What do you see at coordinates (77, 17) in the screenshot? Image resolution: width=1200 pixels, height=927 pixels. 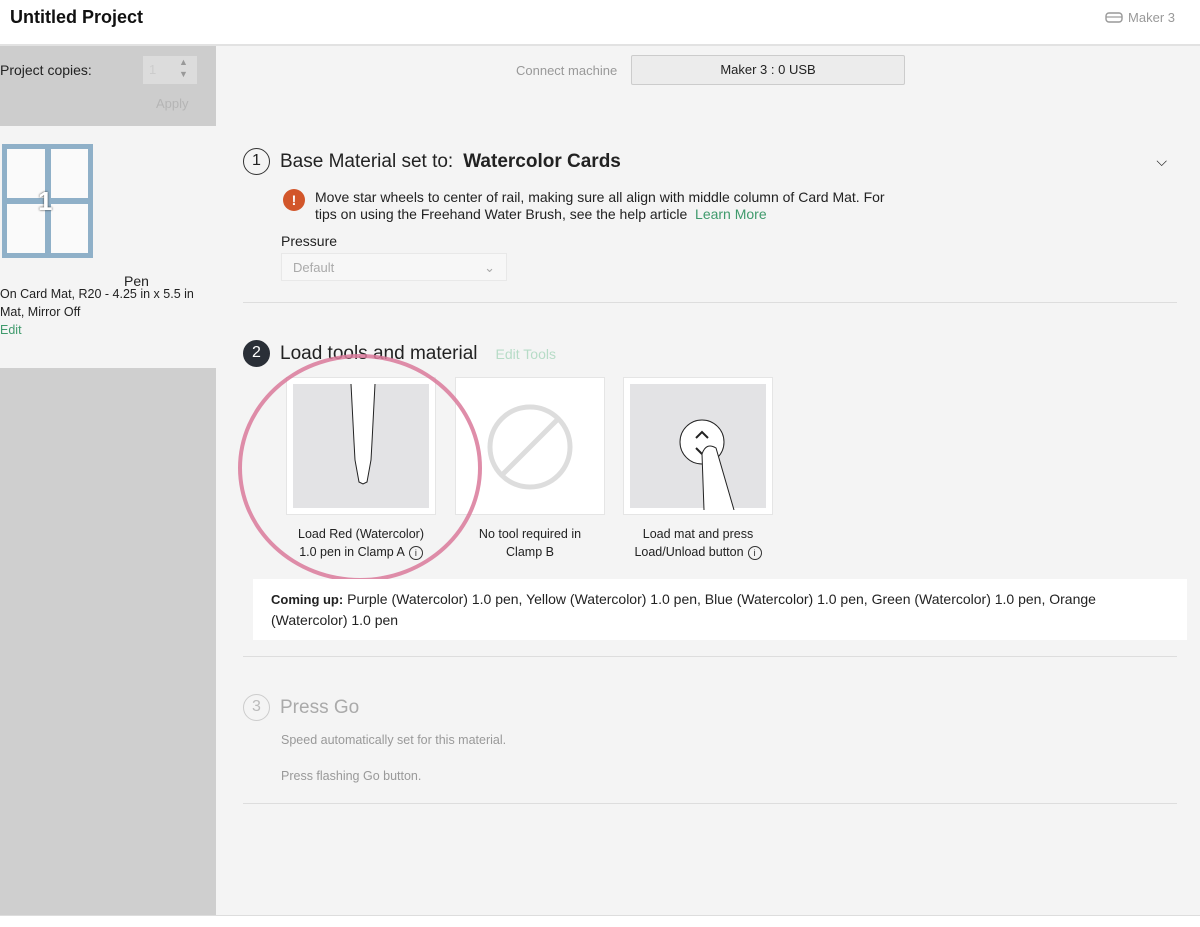 I see `project-title: Untitled Project` at bounding box center [77, 17].